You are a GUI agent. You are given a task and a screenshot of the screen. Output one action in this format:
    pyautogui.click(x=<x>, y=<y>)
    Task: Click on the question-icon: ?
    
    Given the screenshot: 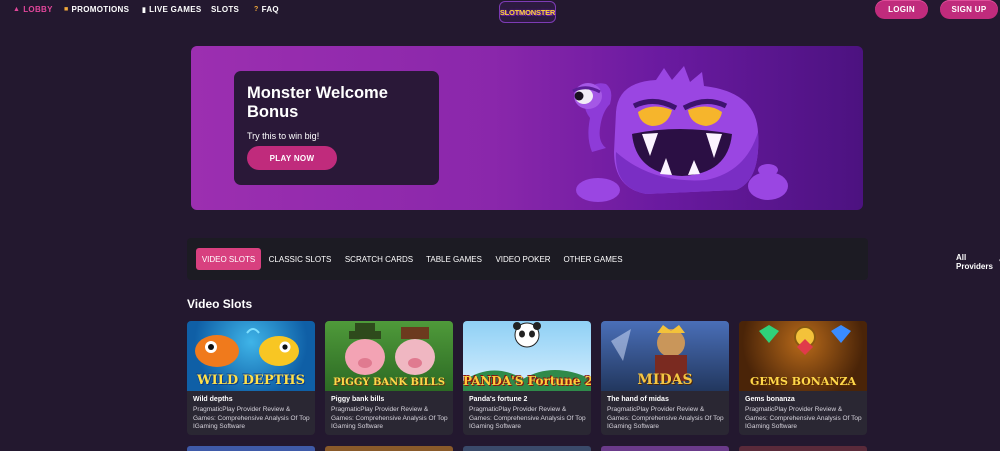 What is the action you would take?
    pyautogui.click(x=256, y=9)
    